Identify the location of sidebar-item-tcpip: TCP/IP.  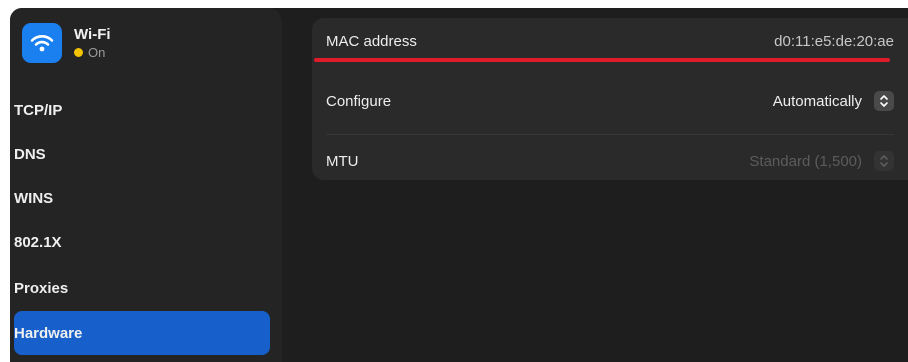
(142, 110).